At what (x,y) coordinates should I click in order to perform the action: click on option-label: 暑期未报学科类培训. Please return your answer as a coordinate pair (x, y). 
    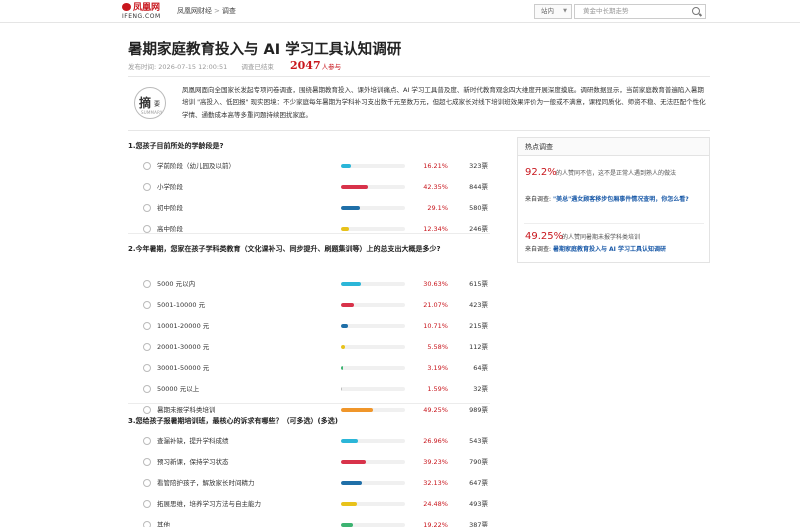
    Looking at the image, I should click on (186, 410).